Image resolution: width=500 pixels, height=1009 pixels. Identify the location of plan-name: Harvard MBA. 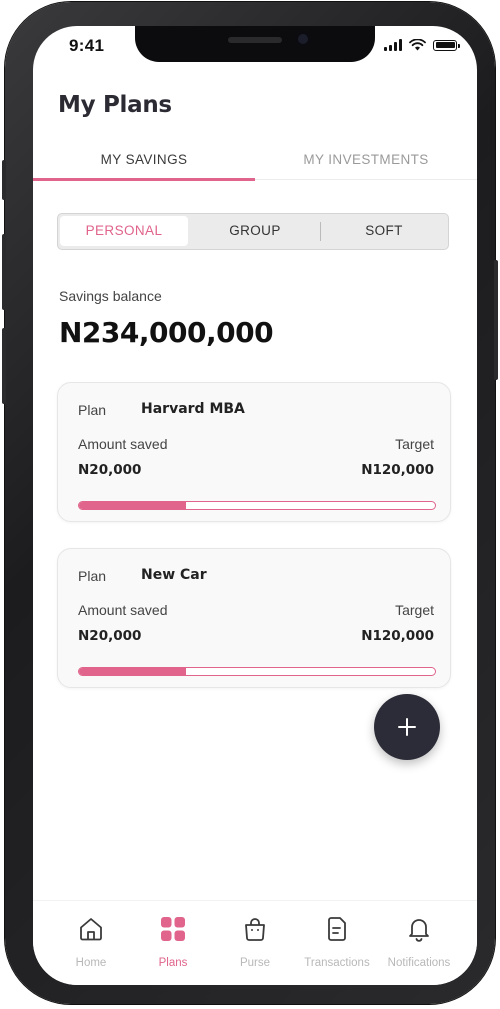
(193, 409).